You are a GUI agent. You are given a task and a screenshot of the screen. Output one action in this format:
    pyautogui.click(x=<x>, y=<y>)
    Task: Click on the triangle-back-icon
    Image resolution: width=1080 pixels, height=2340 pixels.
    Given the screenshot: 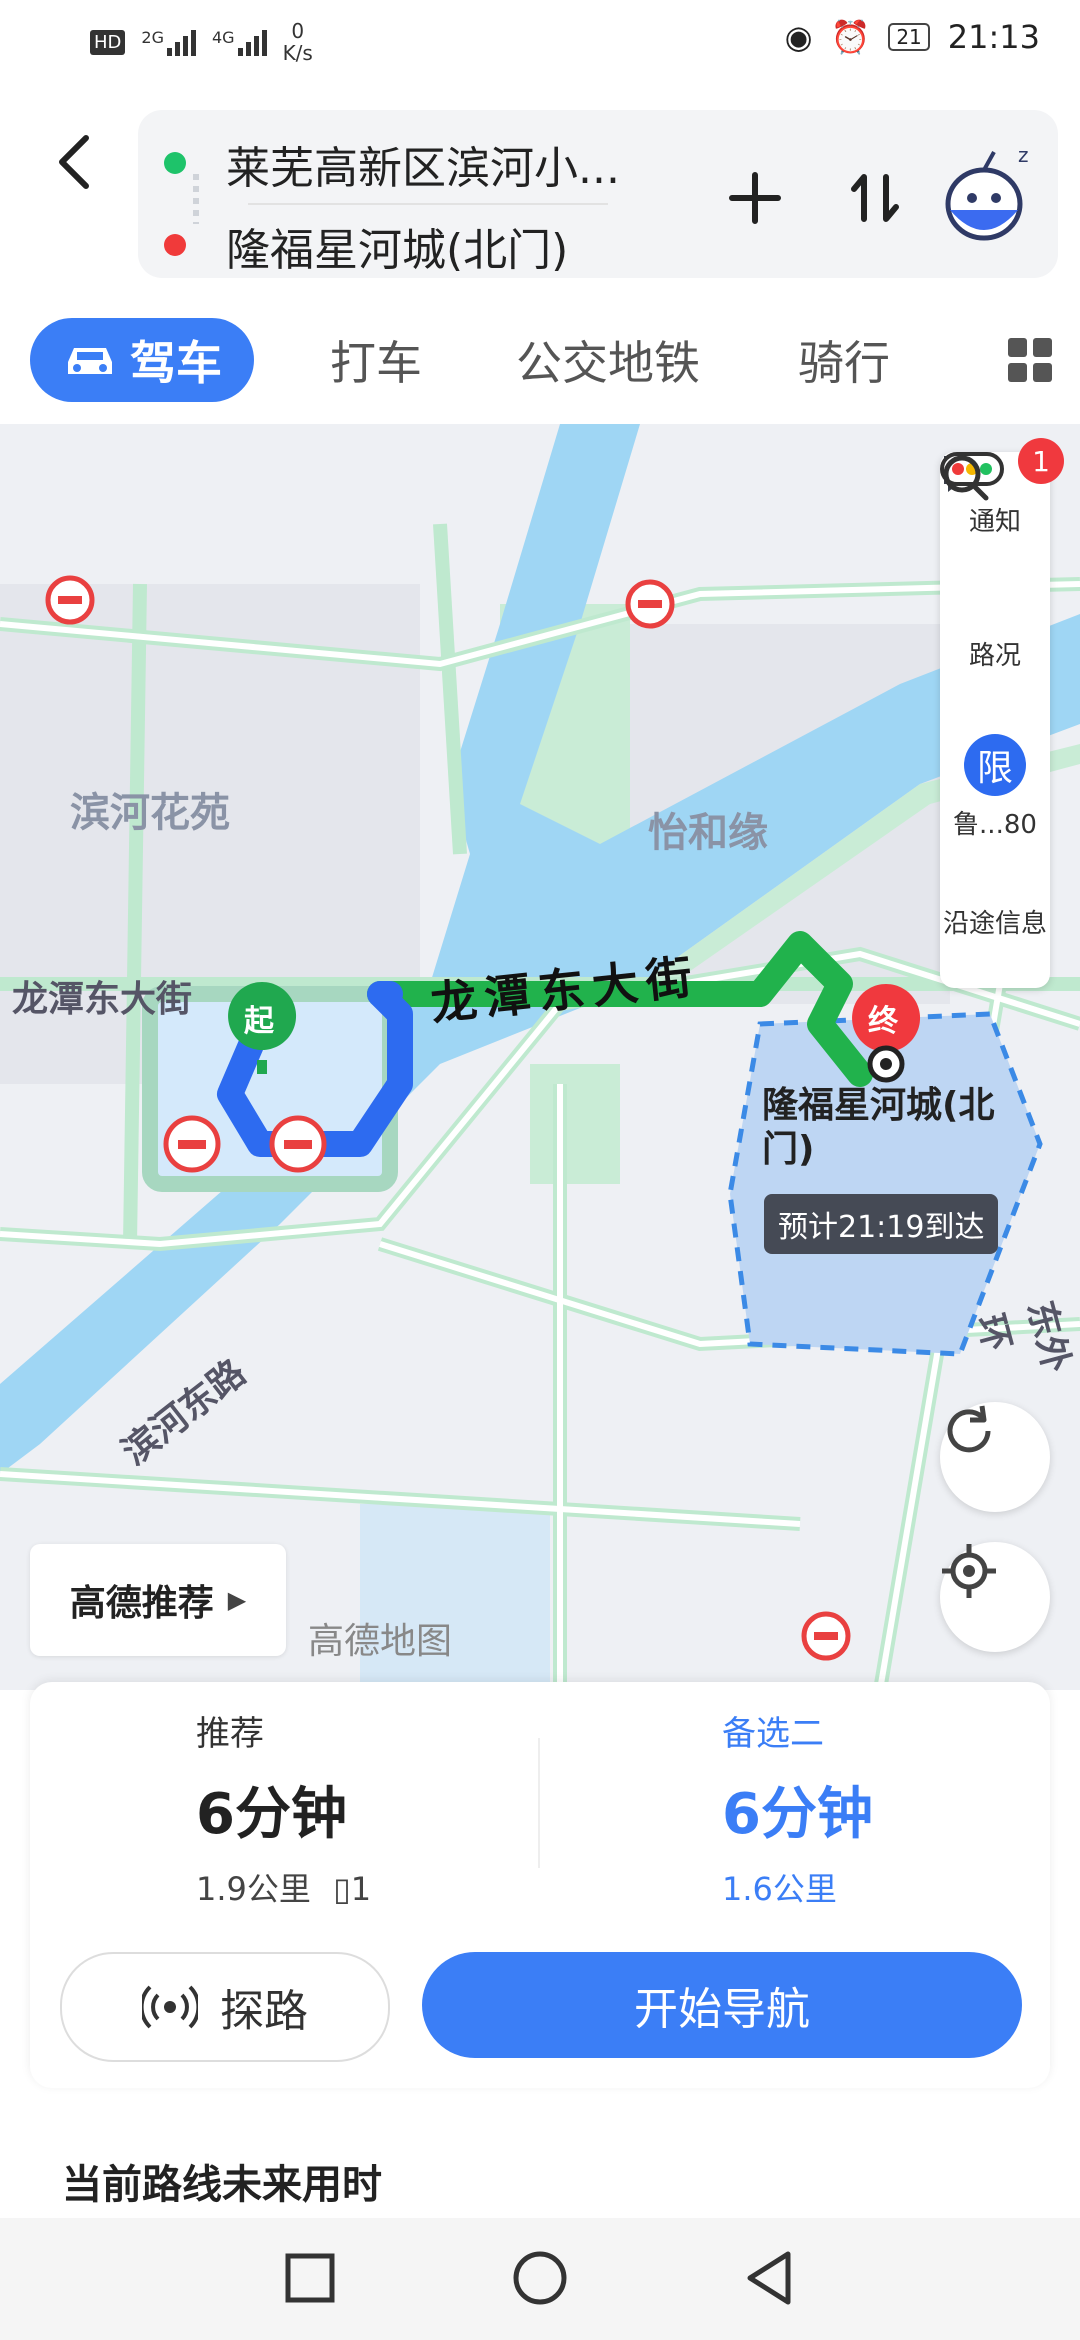 What is the action you would take?
    pyautogui.click(x=769, y=2278)
    